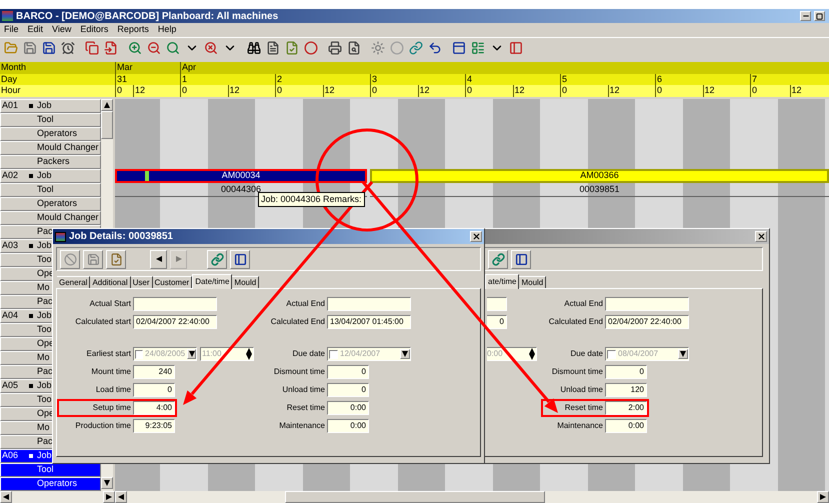  What do you see at coordinates (165, 354) in the screenshot?
I see `date-value: 24/08/2005` at bounding box center [165, 354].